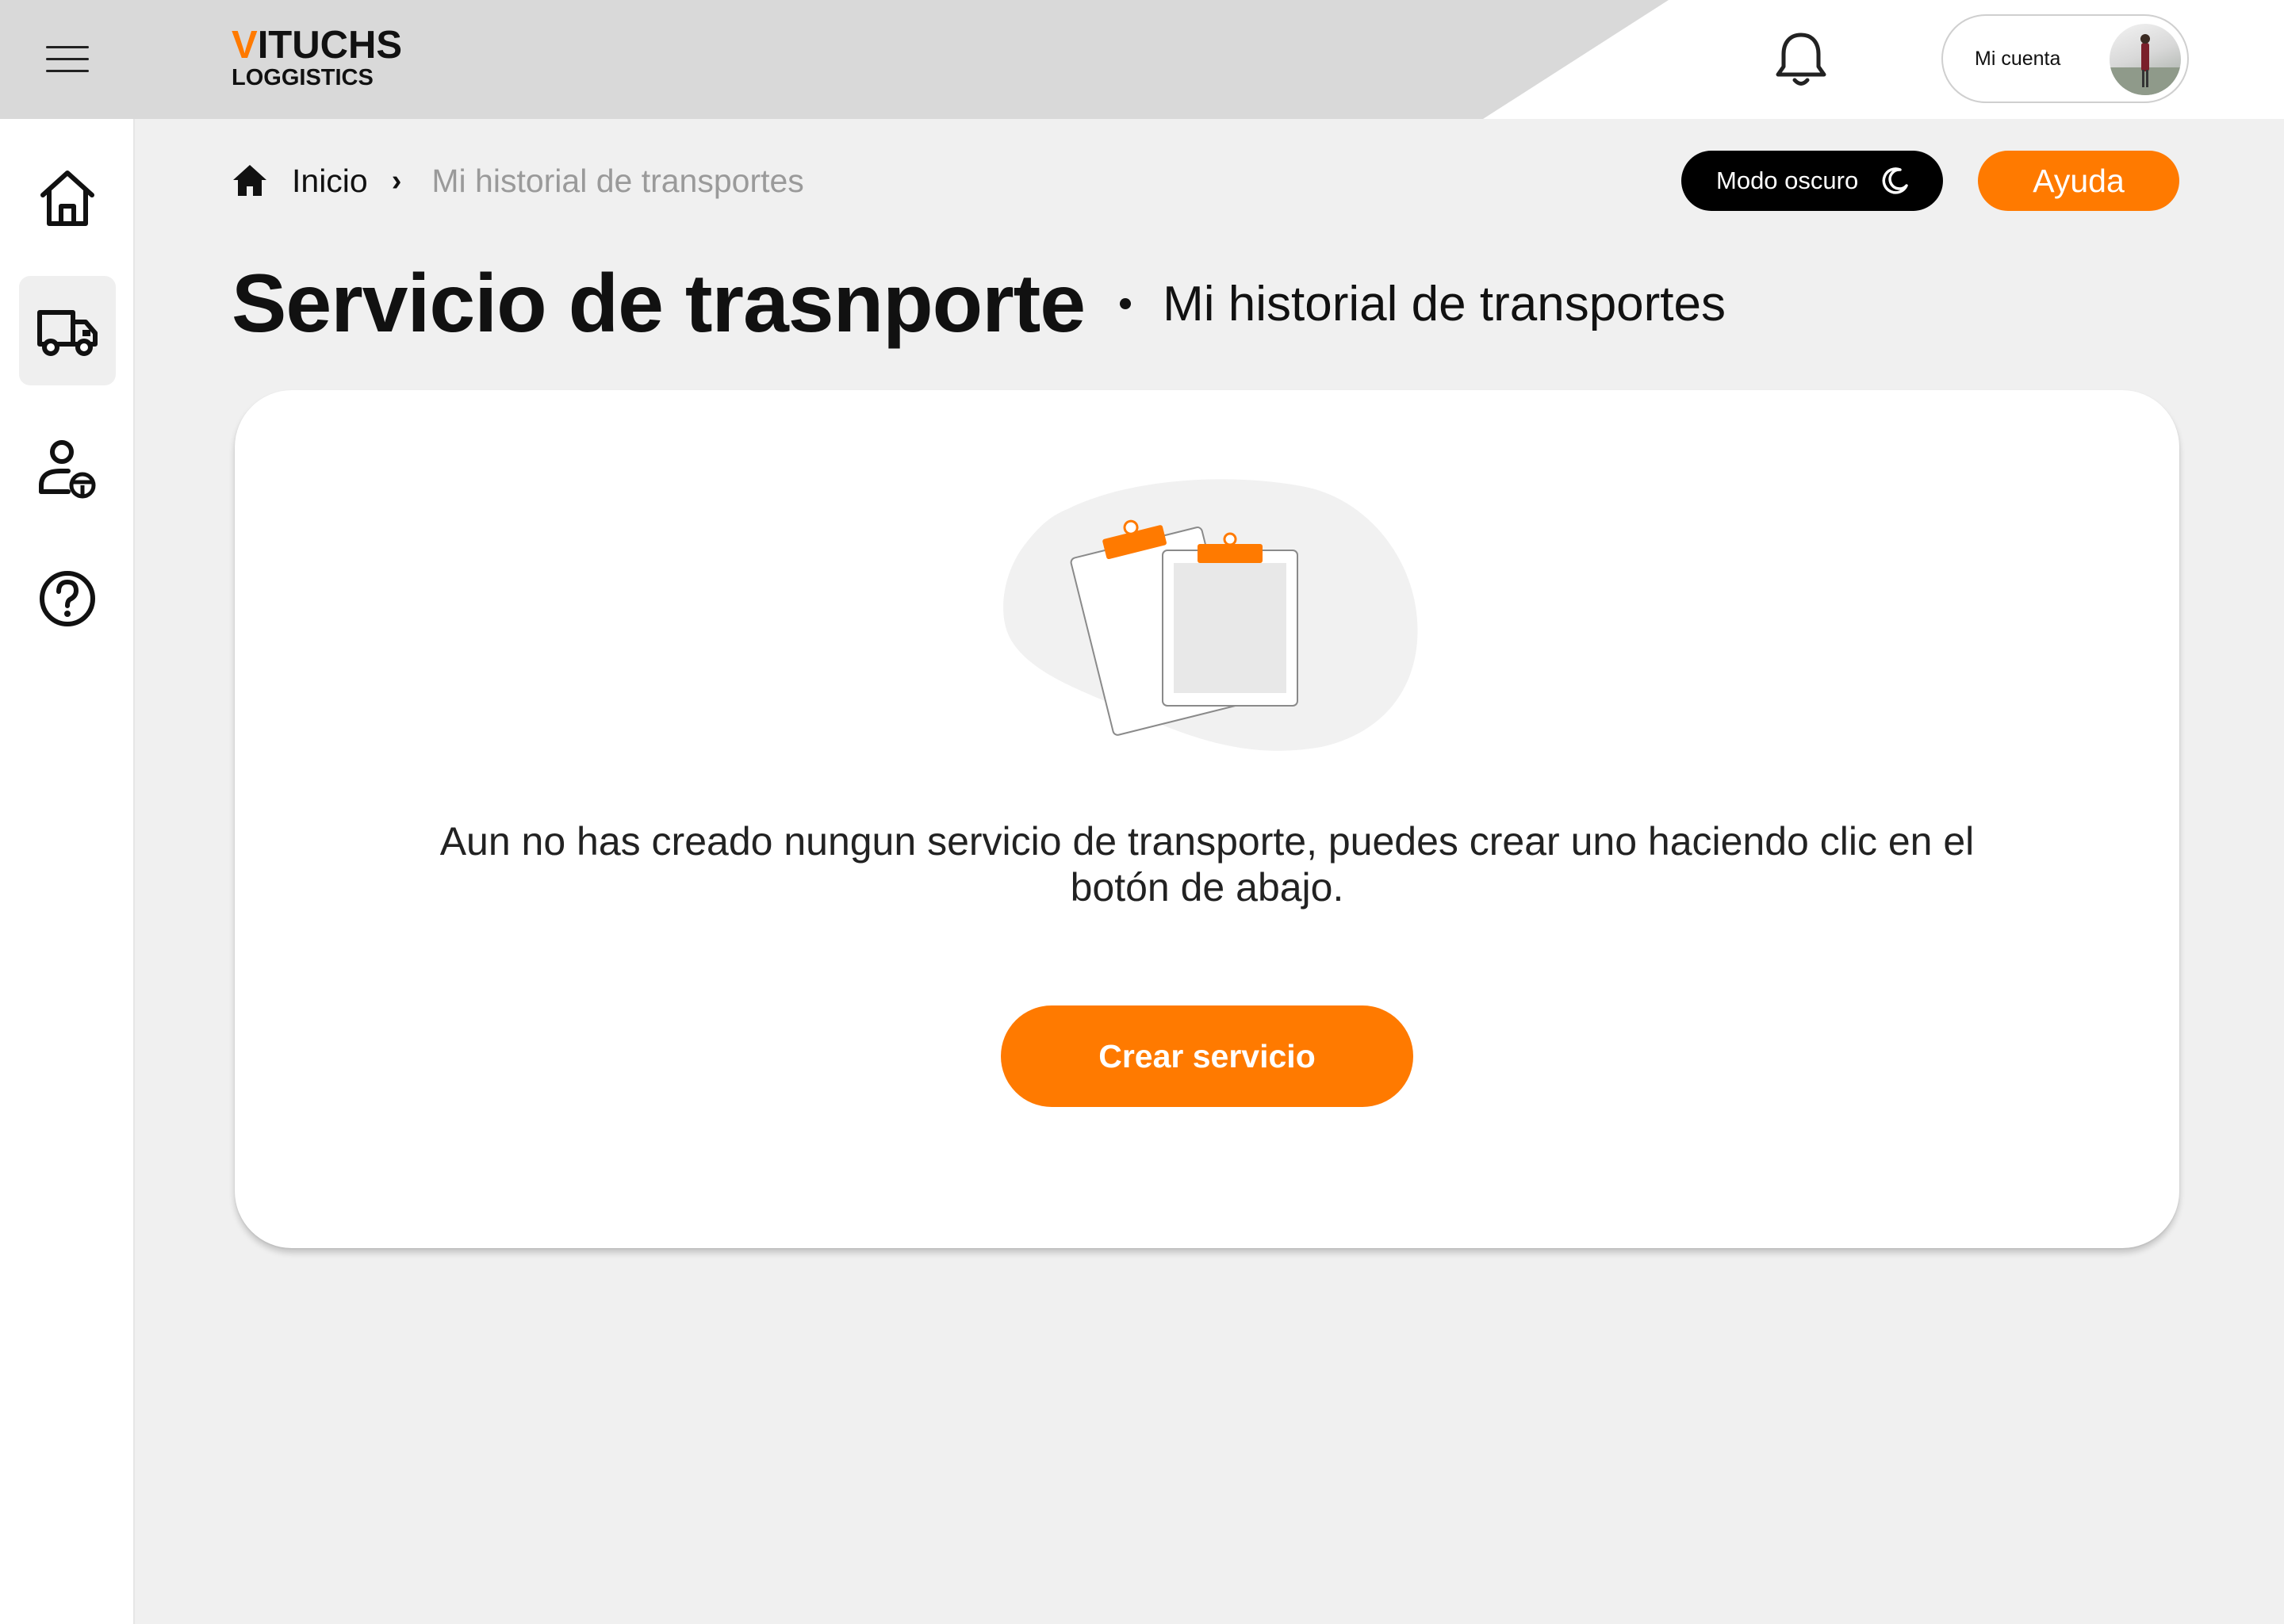 The image size is (2284, 1624). I want to click on page-title: Servicio de trasnporte, so click(659, 303).